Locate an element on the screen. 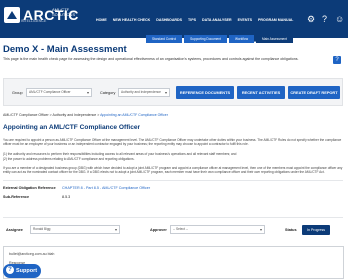  response-editor: bullet@arcticeg.com.au blah Response is located at coordinates (173, 262).